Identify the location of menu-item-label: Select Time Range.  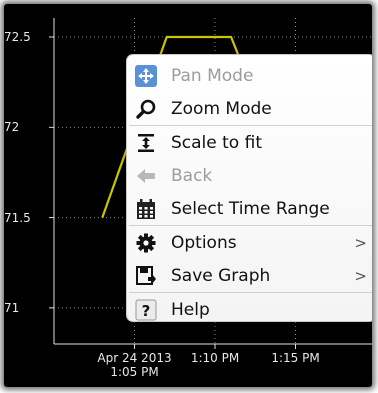
(250, 208).